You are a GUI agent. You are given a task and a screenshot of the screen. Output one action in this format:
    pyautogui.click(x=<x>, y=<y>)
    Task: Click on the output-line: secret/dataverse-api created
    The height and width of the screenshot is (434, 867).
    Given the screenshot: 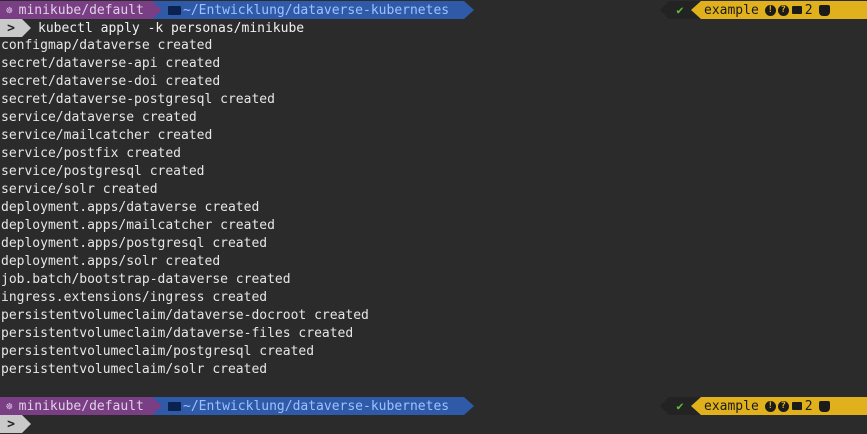 What is the action you would take?
    pyautogui.click(x=111, y=63)
    